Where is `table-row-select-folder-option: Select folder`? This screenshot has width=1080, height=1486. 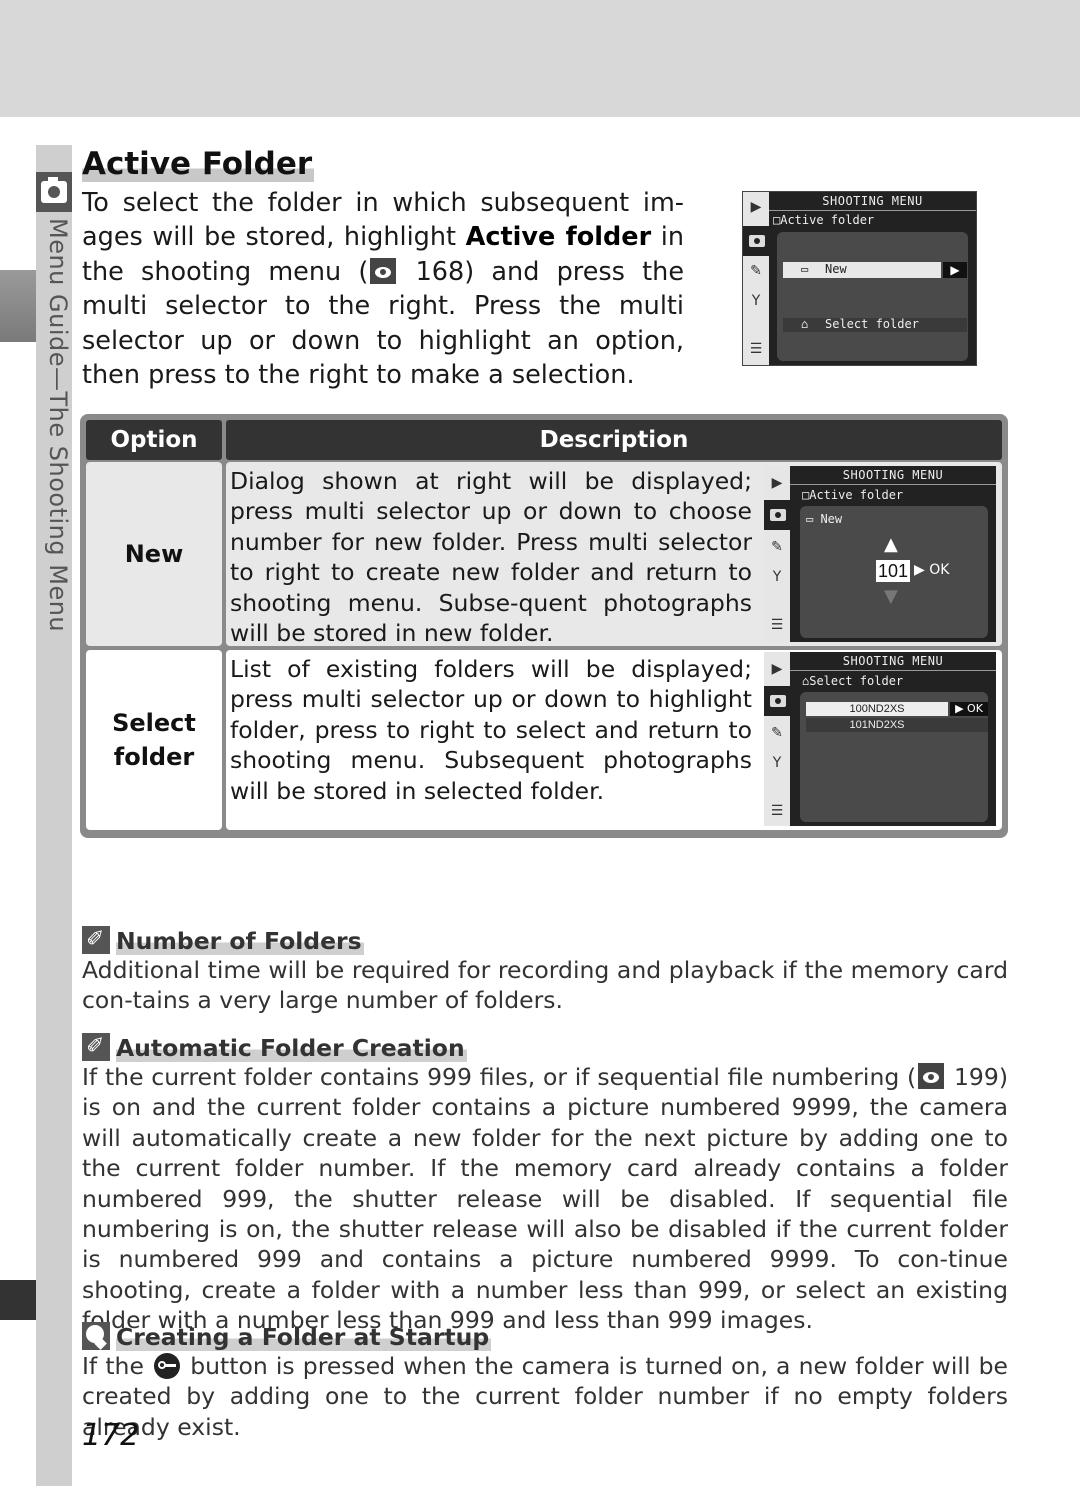 table-row-select-folder-option: Select folder is located at coordinates (154, 740).